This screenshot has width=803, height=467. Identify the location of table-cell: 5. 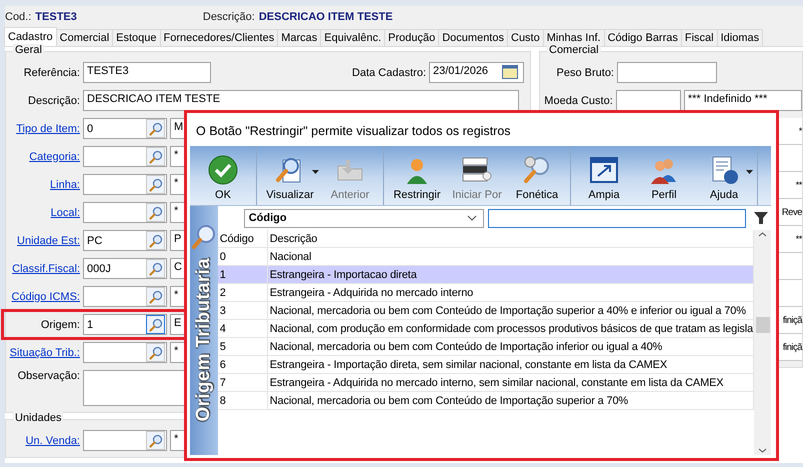
(243, 346).